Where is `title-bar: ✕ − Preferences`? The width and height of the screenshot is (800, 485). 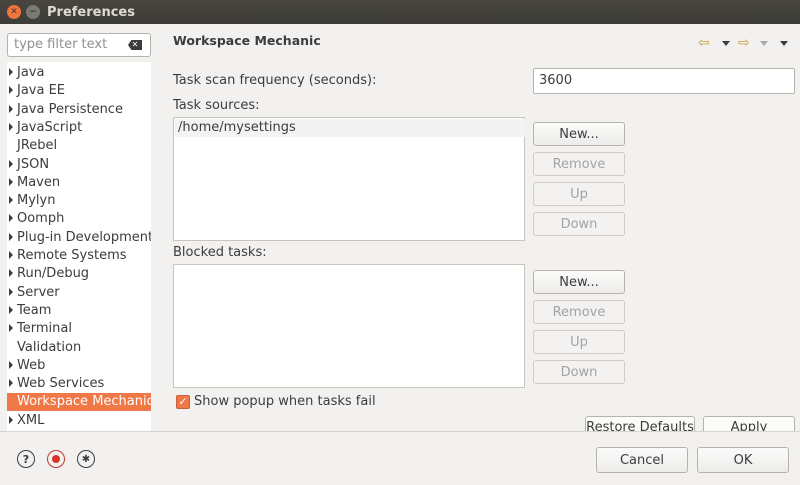
title-bar: ✕ − Preferences is located at coordinates (400, 12).